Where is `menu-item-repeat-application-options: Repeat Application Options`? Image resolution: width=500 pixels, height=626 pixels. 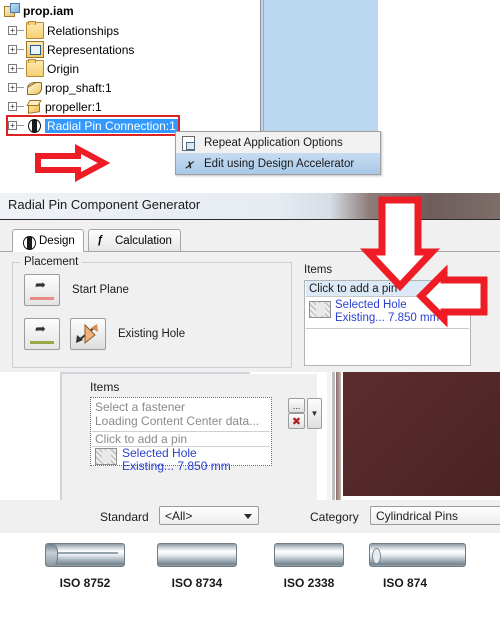
menu-item-repeat-application-options: Repeat Application Options is located at coordinates (278, 142).